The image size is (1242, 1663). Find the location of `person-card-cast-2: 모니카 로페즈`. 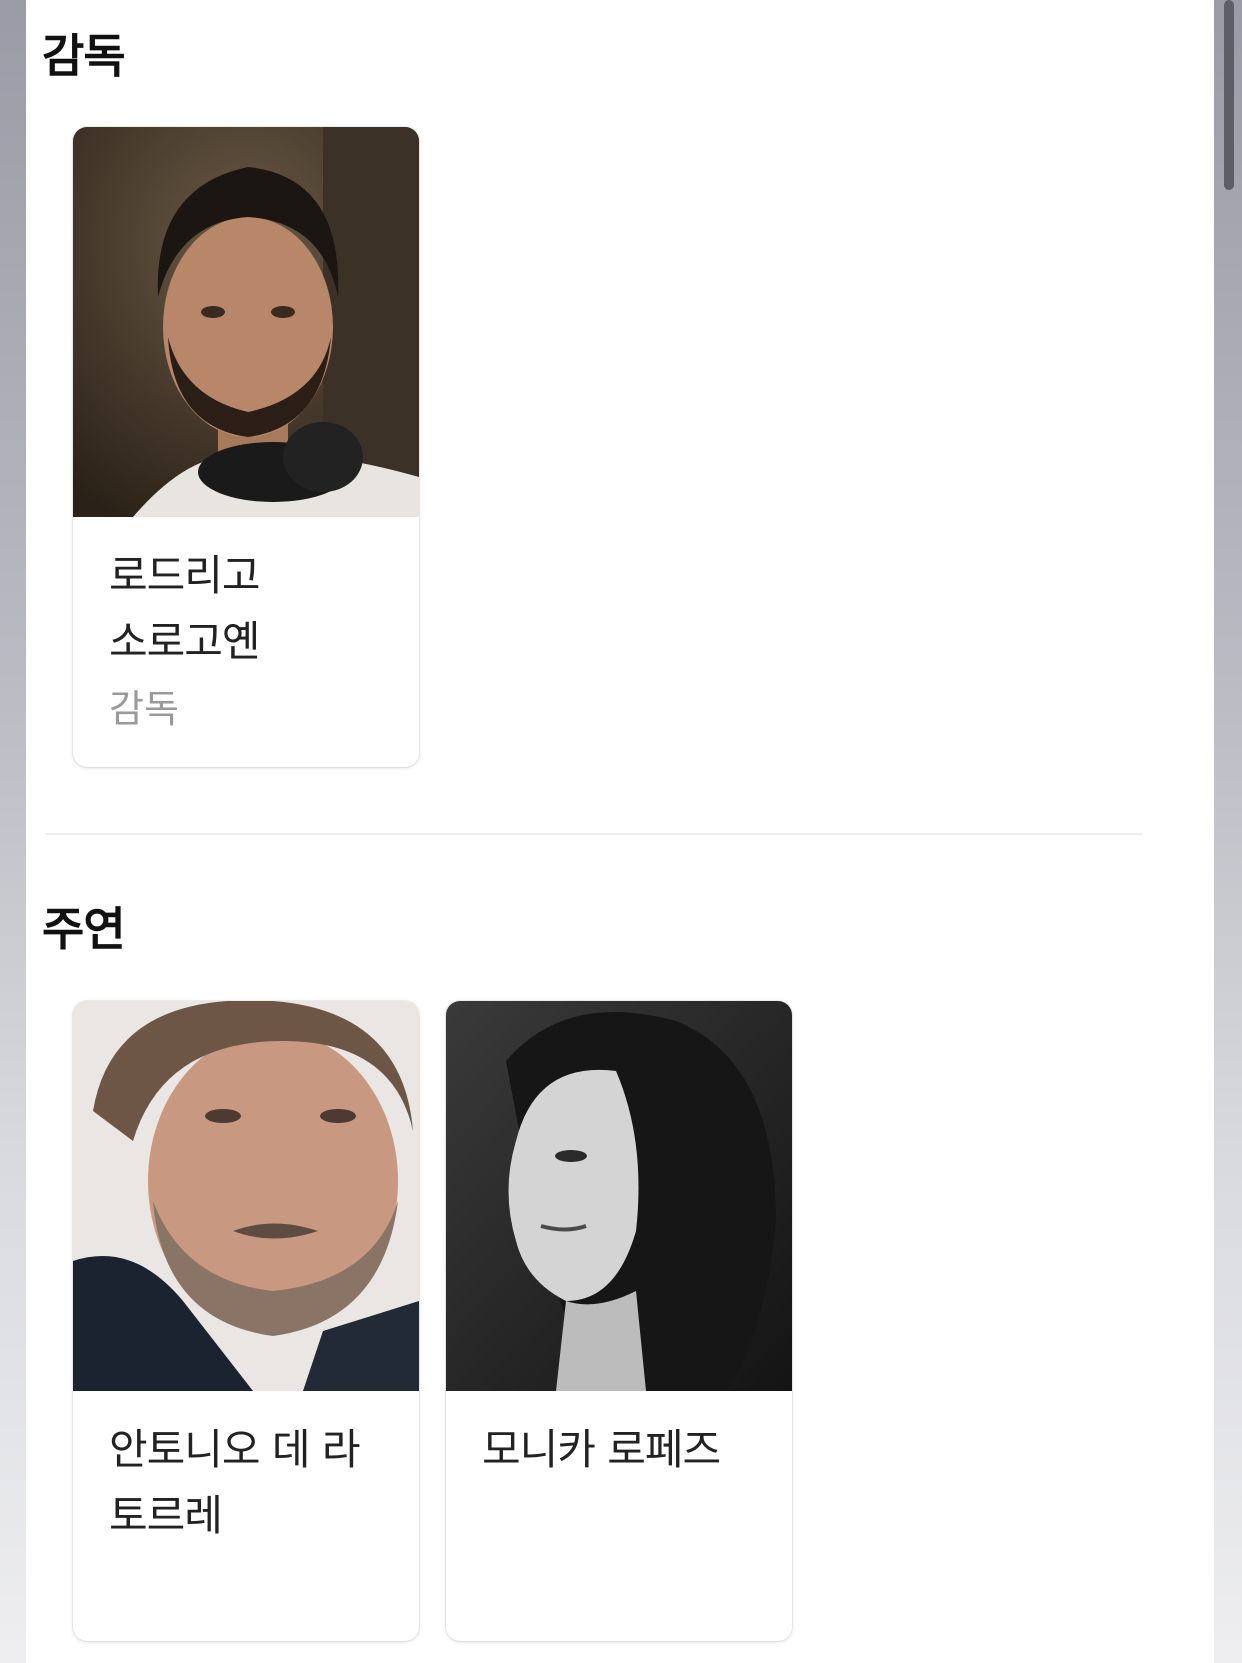

person-card-cast-2: 모니카 로페즈 is located at coordinates (619, 1321).